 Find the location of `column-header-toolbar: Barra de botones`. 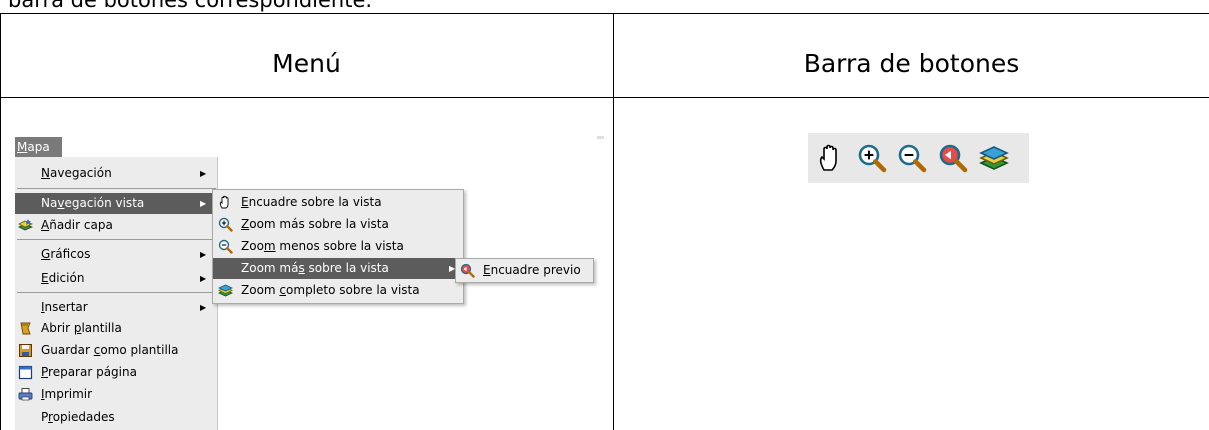

column-header-toolbar: Barra de botones is located at coordinates (911, 55).